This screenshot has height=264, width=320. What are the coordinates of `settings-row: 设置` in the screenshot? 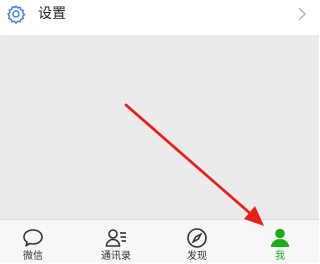 It's located at (159, 16).